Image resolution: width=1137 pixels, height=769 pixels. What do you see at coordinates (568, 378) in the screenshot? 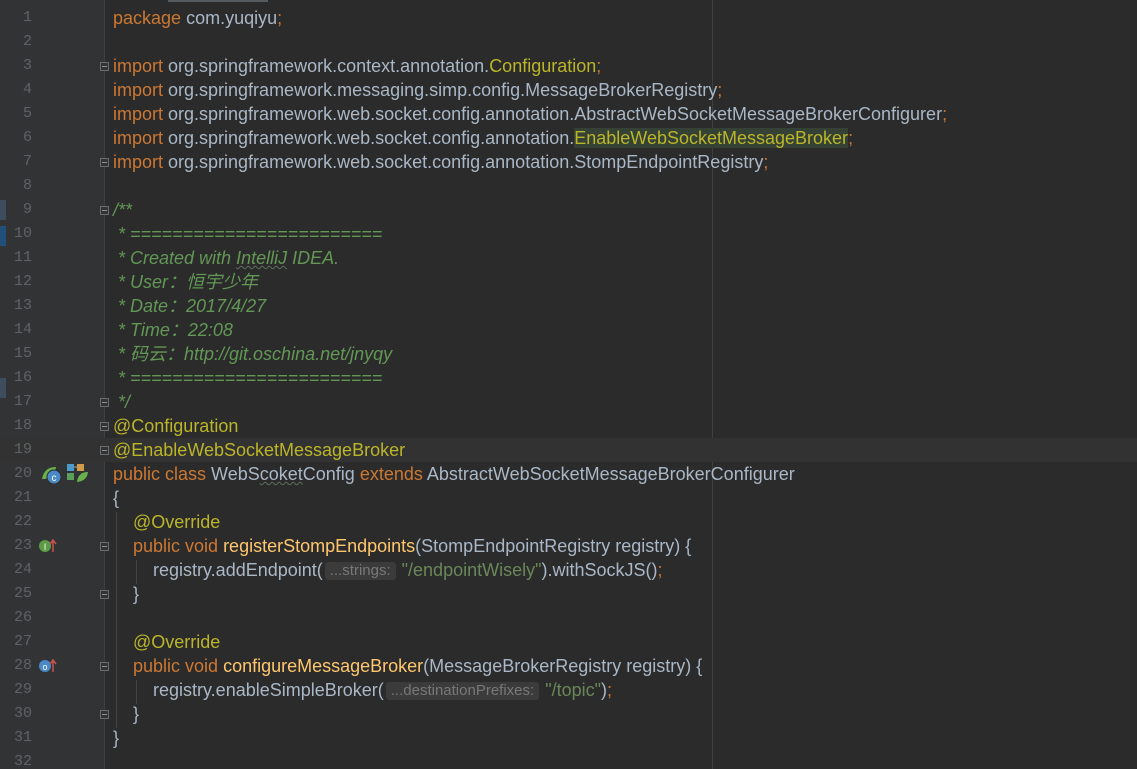
I see `code-line: 16 * ========================` at bounding box center [568, 378].